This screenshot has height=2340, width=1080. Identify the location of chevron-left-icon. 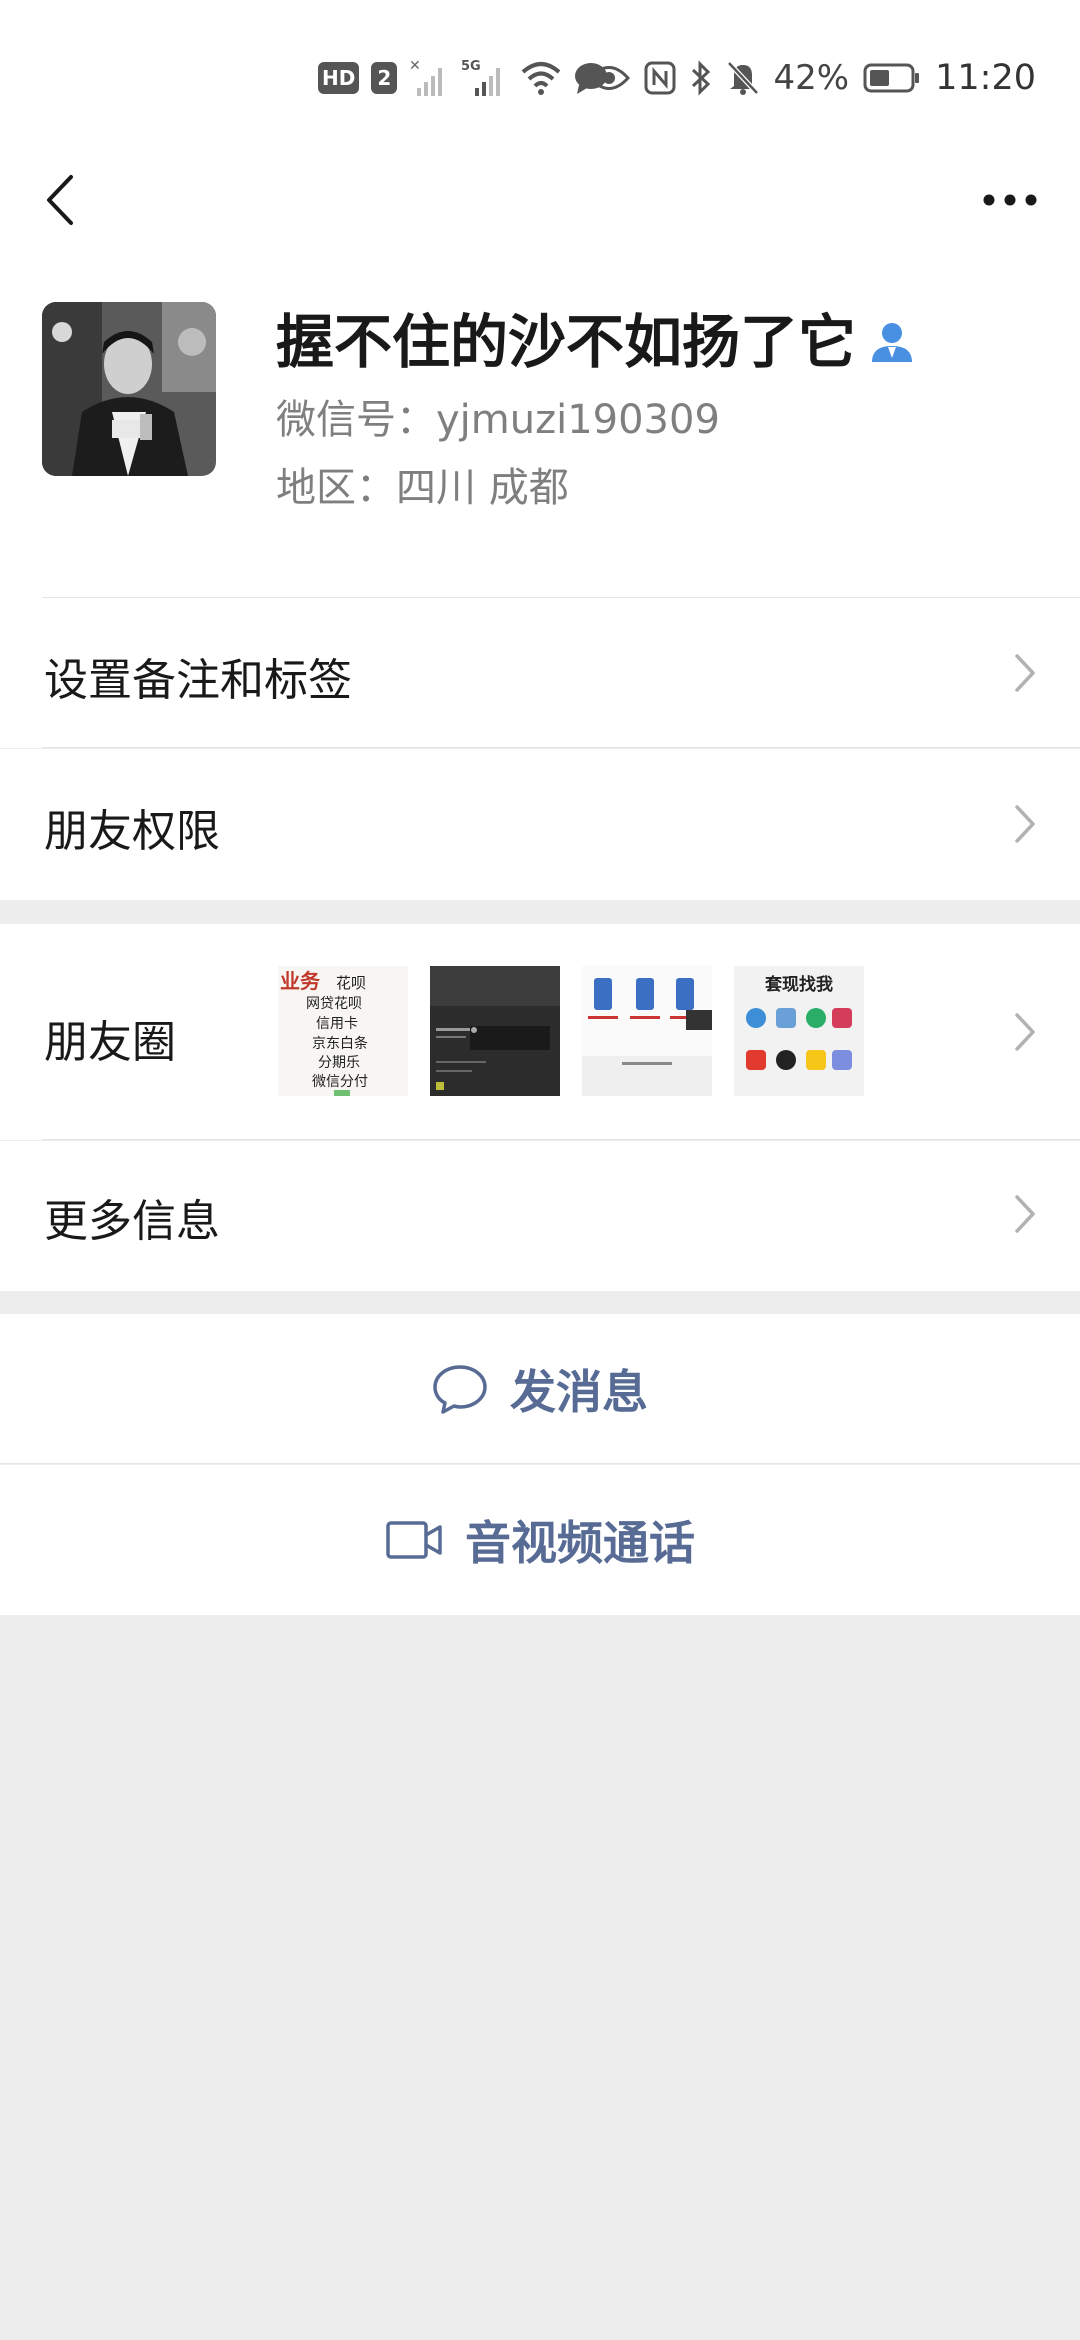
(60, 200).